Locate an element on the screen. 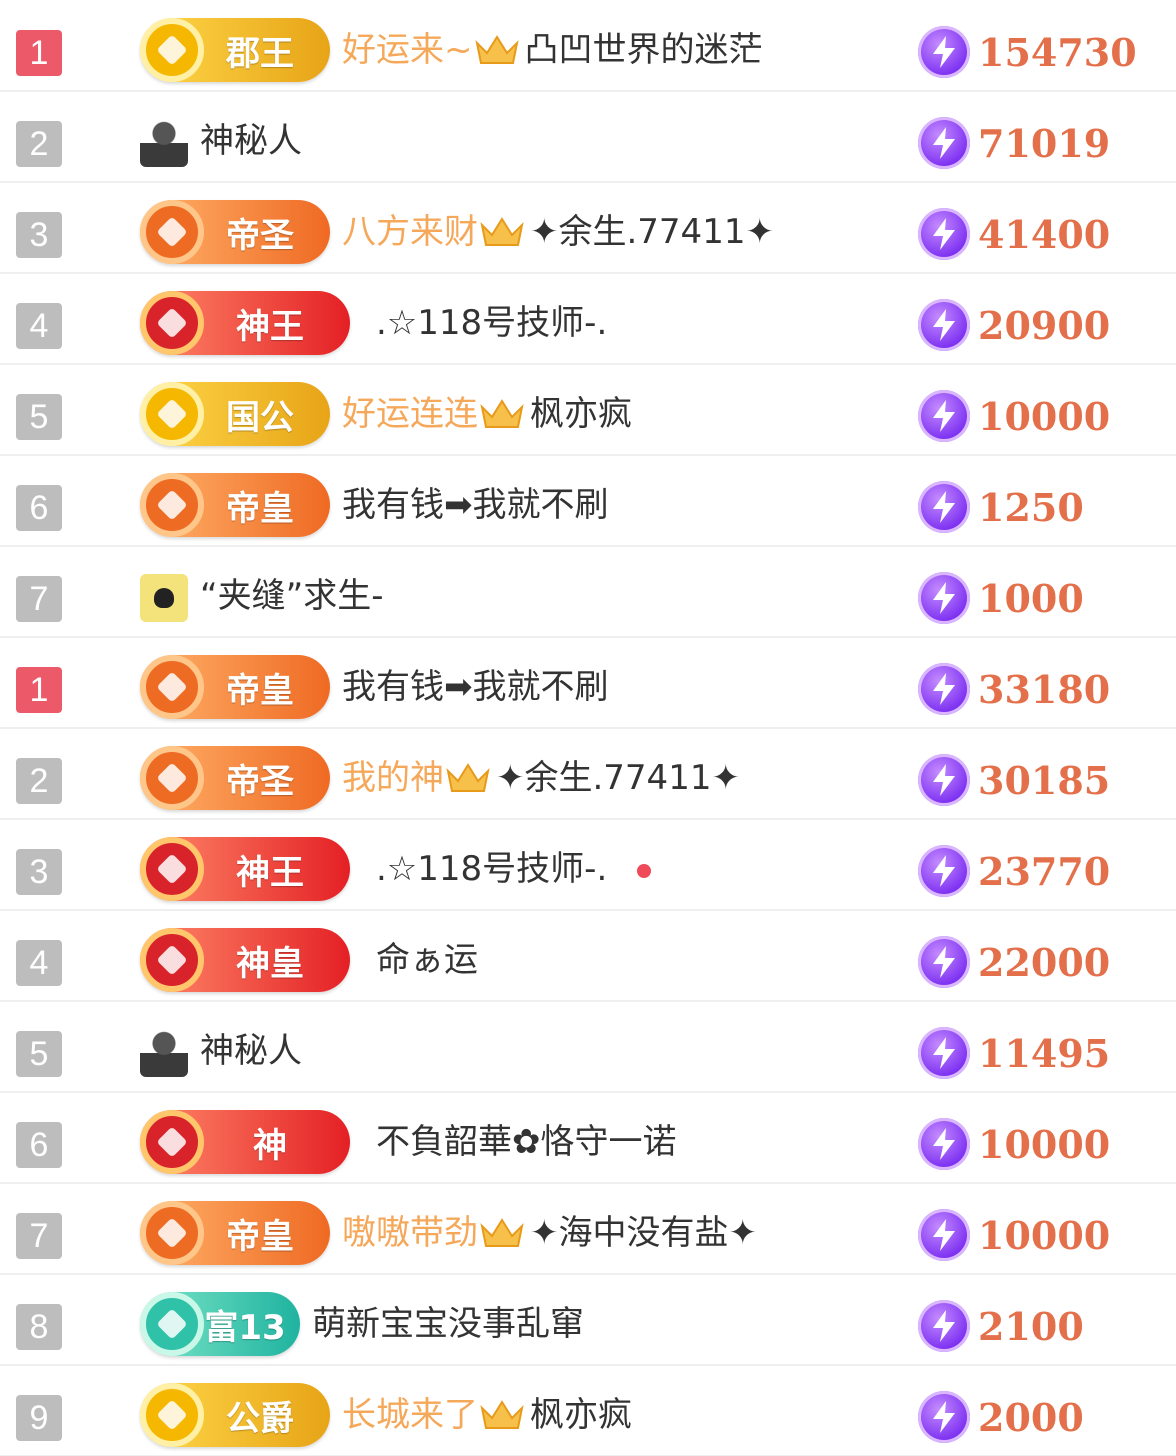 Image resolution: width=1176 pixels, height=1456 pixels. ranking-row: 4 神皇 命ぁ运 22000 is located at coordinates (588, 956).